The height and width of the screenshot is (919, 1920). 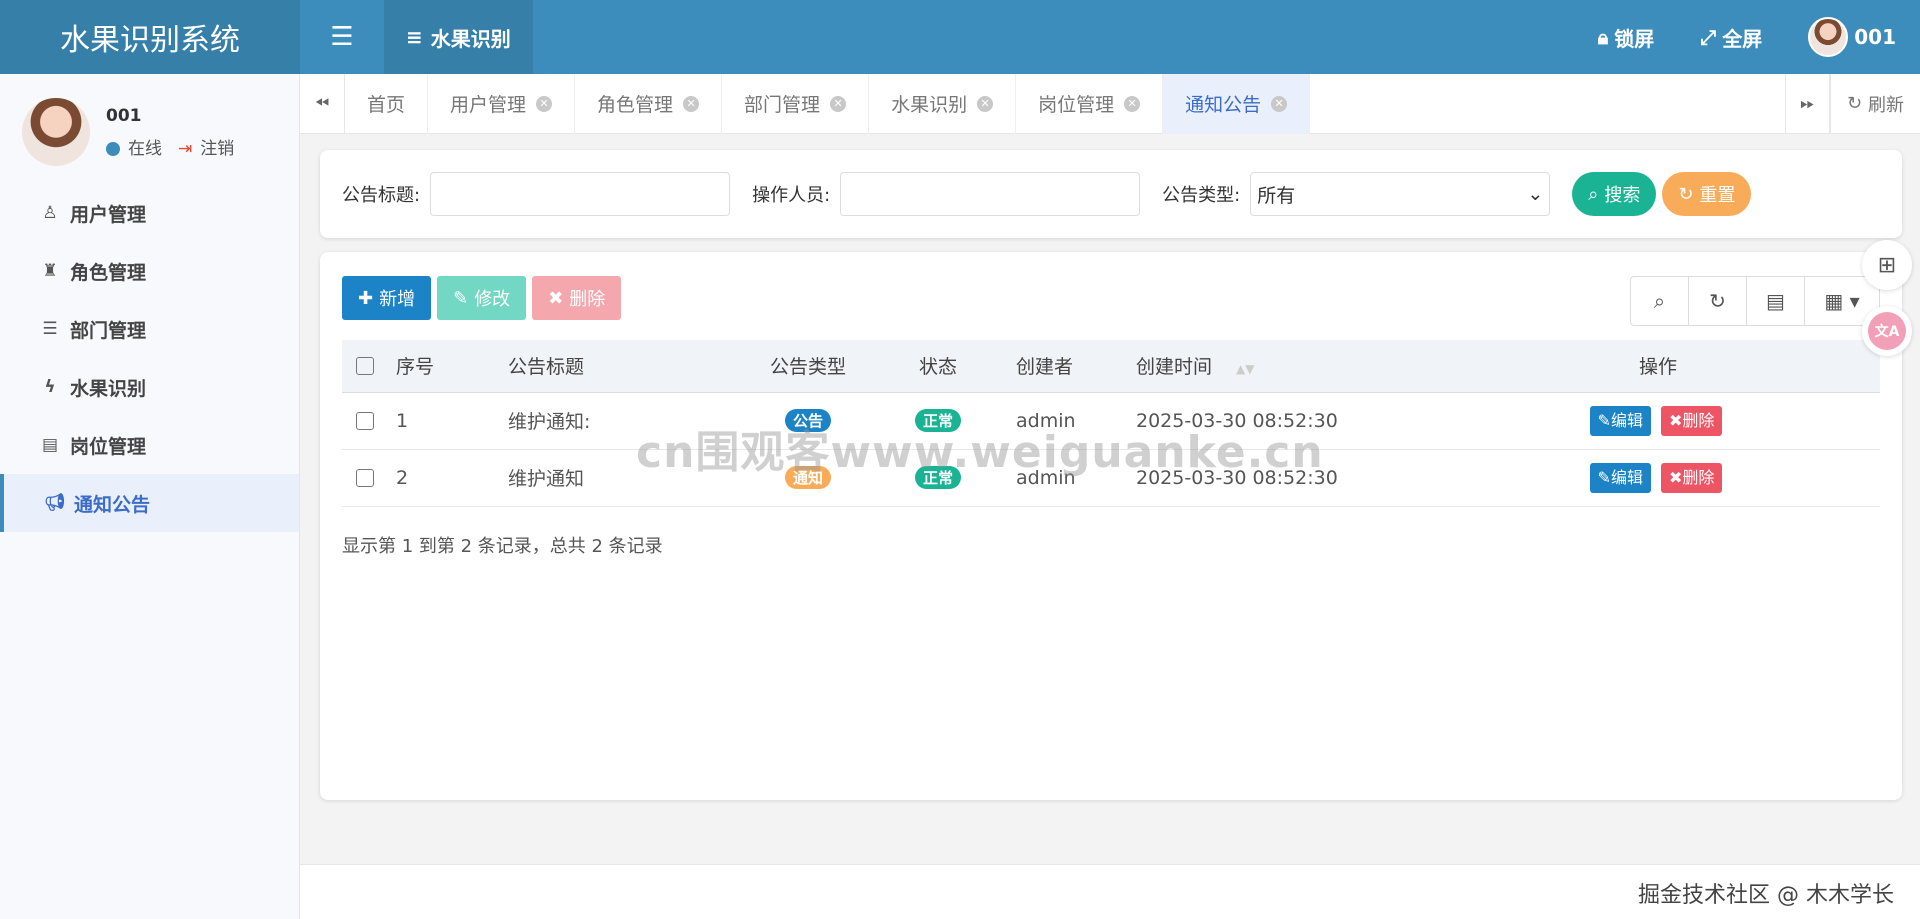 What do you see at coordinates (1535, 194) in the screenshot?
I see `chevron-down-icon: ⌄` at bounding box center [1535, 194].